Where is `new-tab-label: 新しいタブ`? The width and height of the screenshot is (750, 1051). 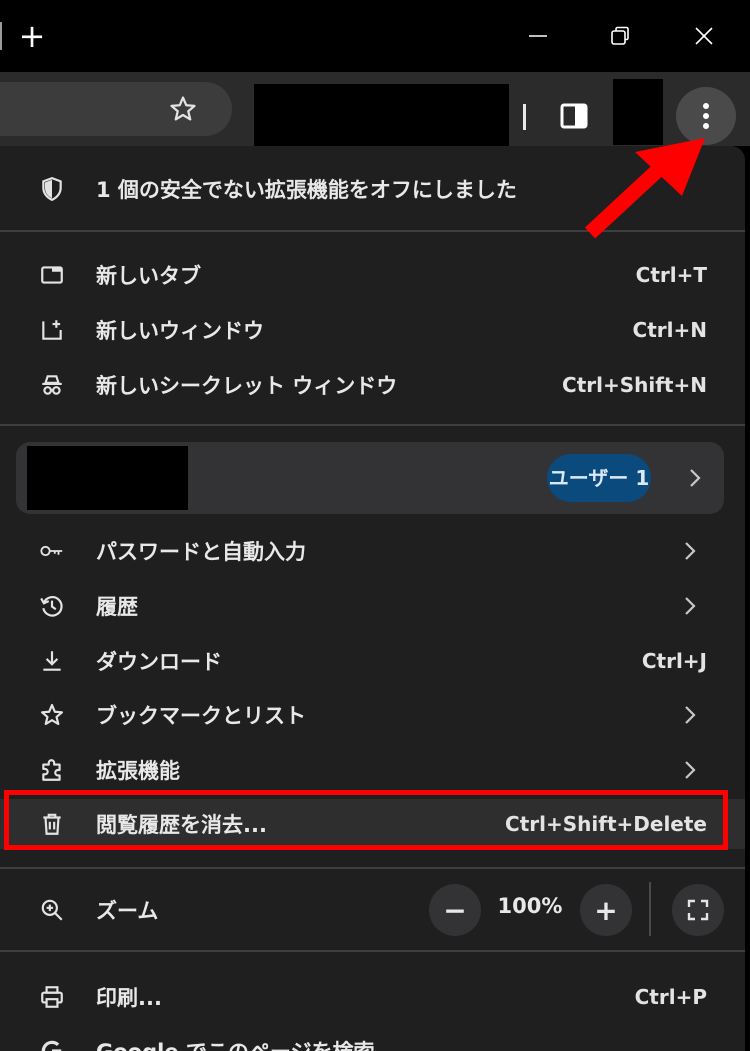
new-tab-label: 新しいタブ is located at coordinates (148, 276).